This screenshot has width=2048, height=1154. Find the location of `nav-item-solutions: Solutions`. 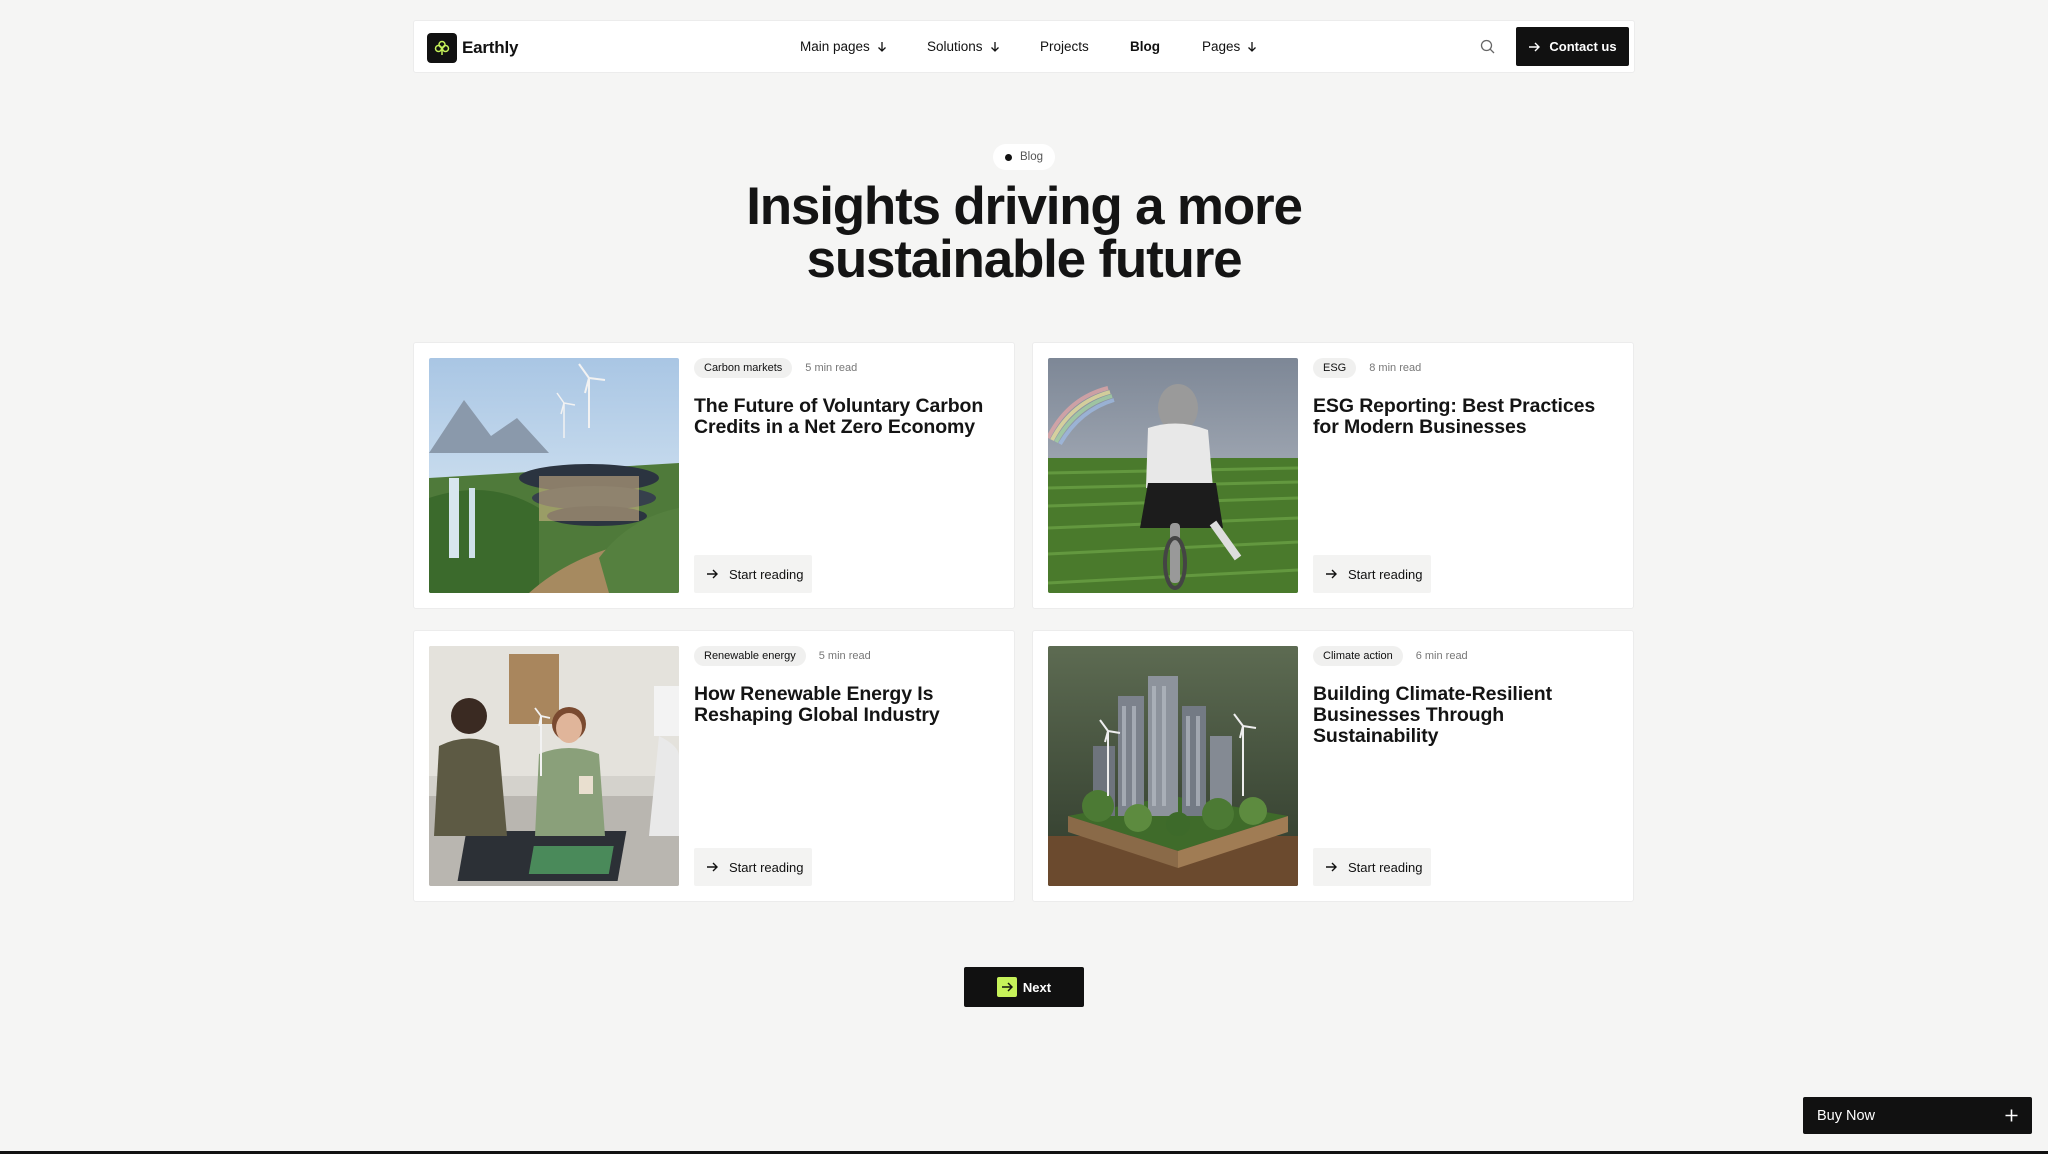

nav-item-solutions: Solutions is located at coordinates (963, 46).